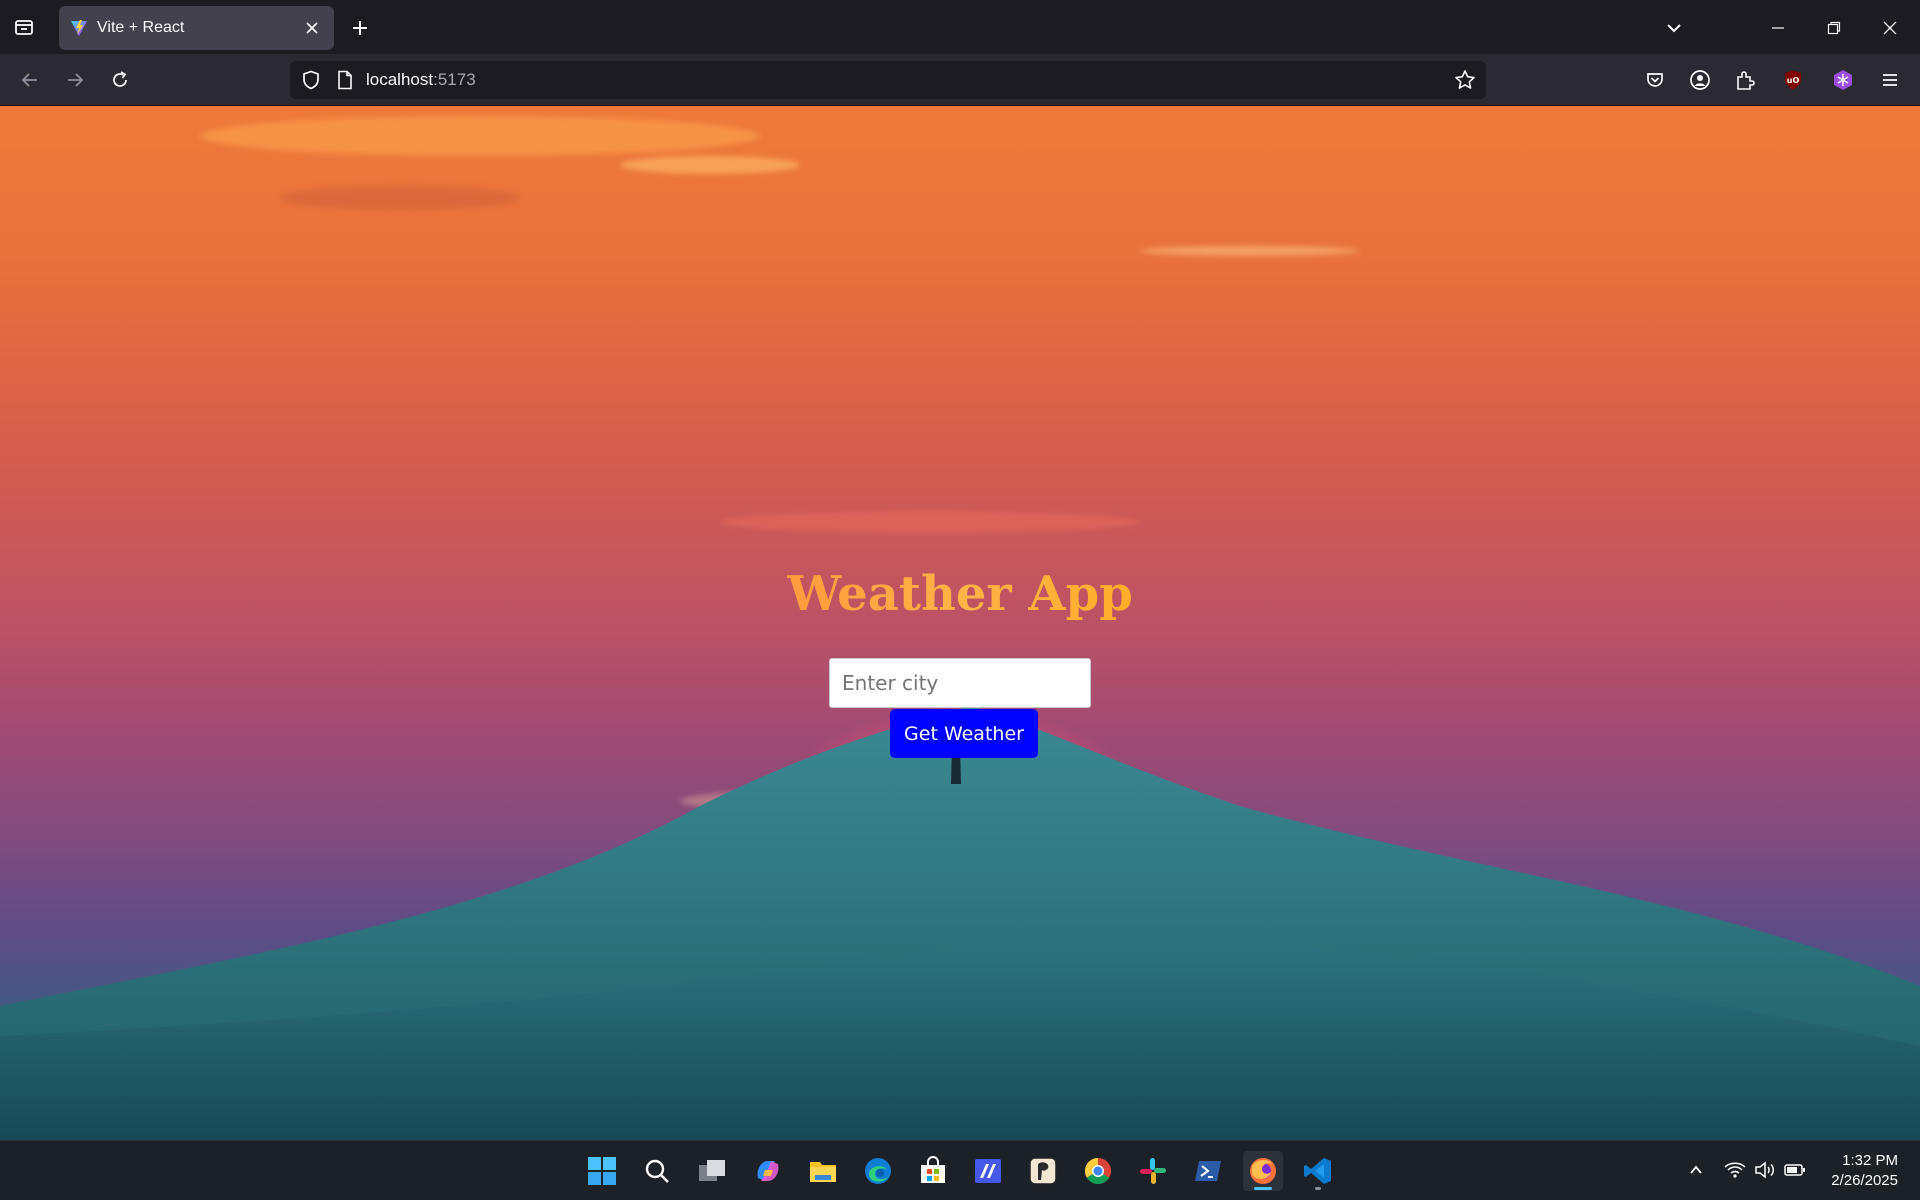 This screenshot has width=1920, height=1200. I want to click on copilot-icon, so click(768, 1171).